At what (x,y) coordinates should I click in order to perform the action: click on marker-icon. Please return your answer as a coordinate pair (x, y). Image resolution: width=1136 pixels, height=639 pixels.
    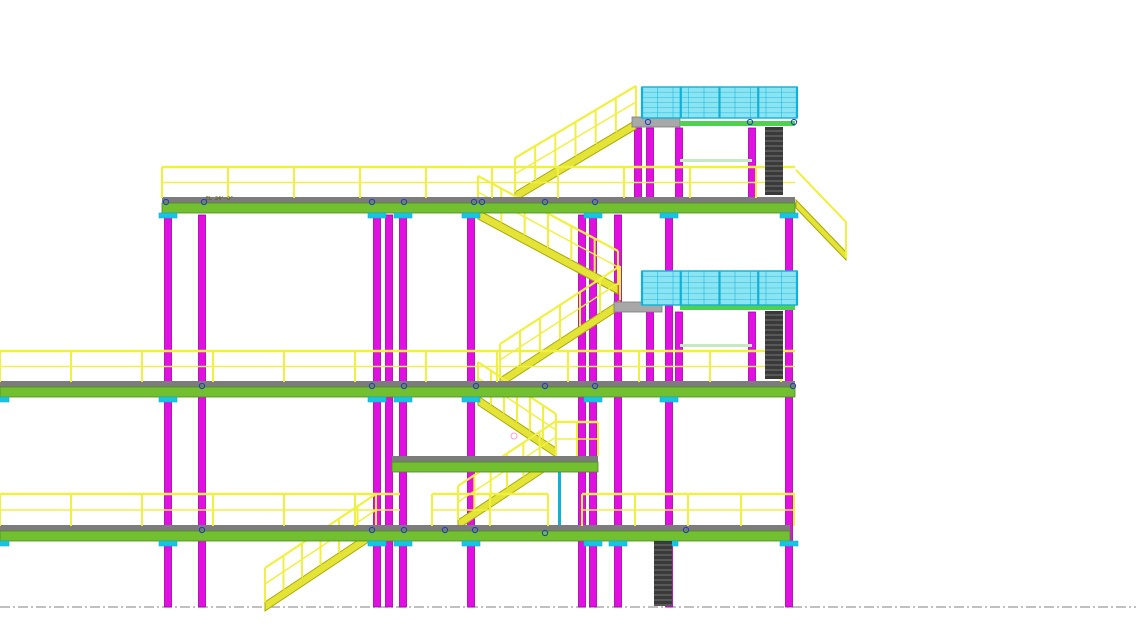
    Looking at the image, I should click on (514, 436).